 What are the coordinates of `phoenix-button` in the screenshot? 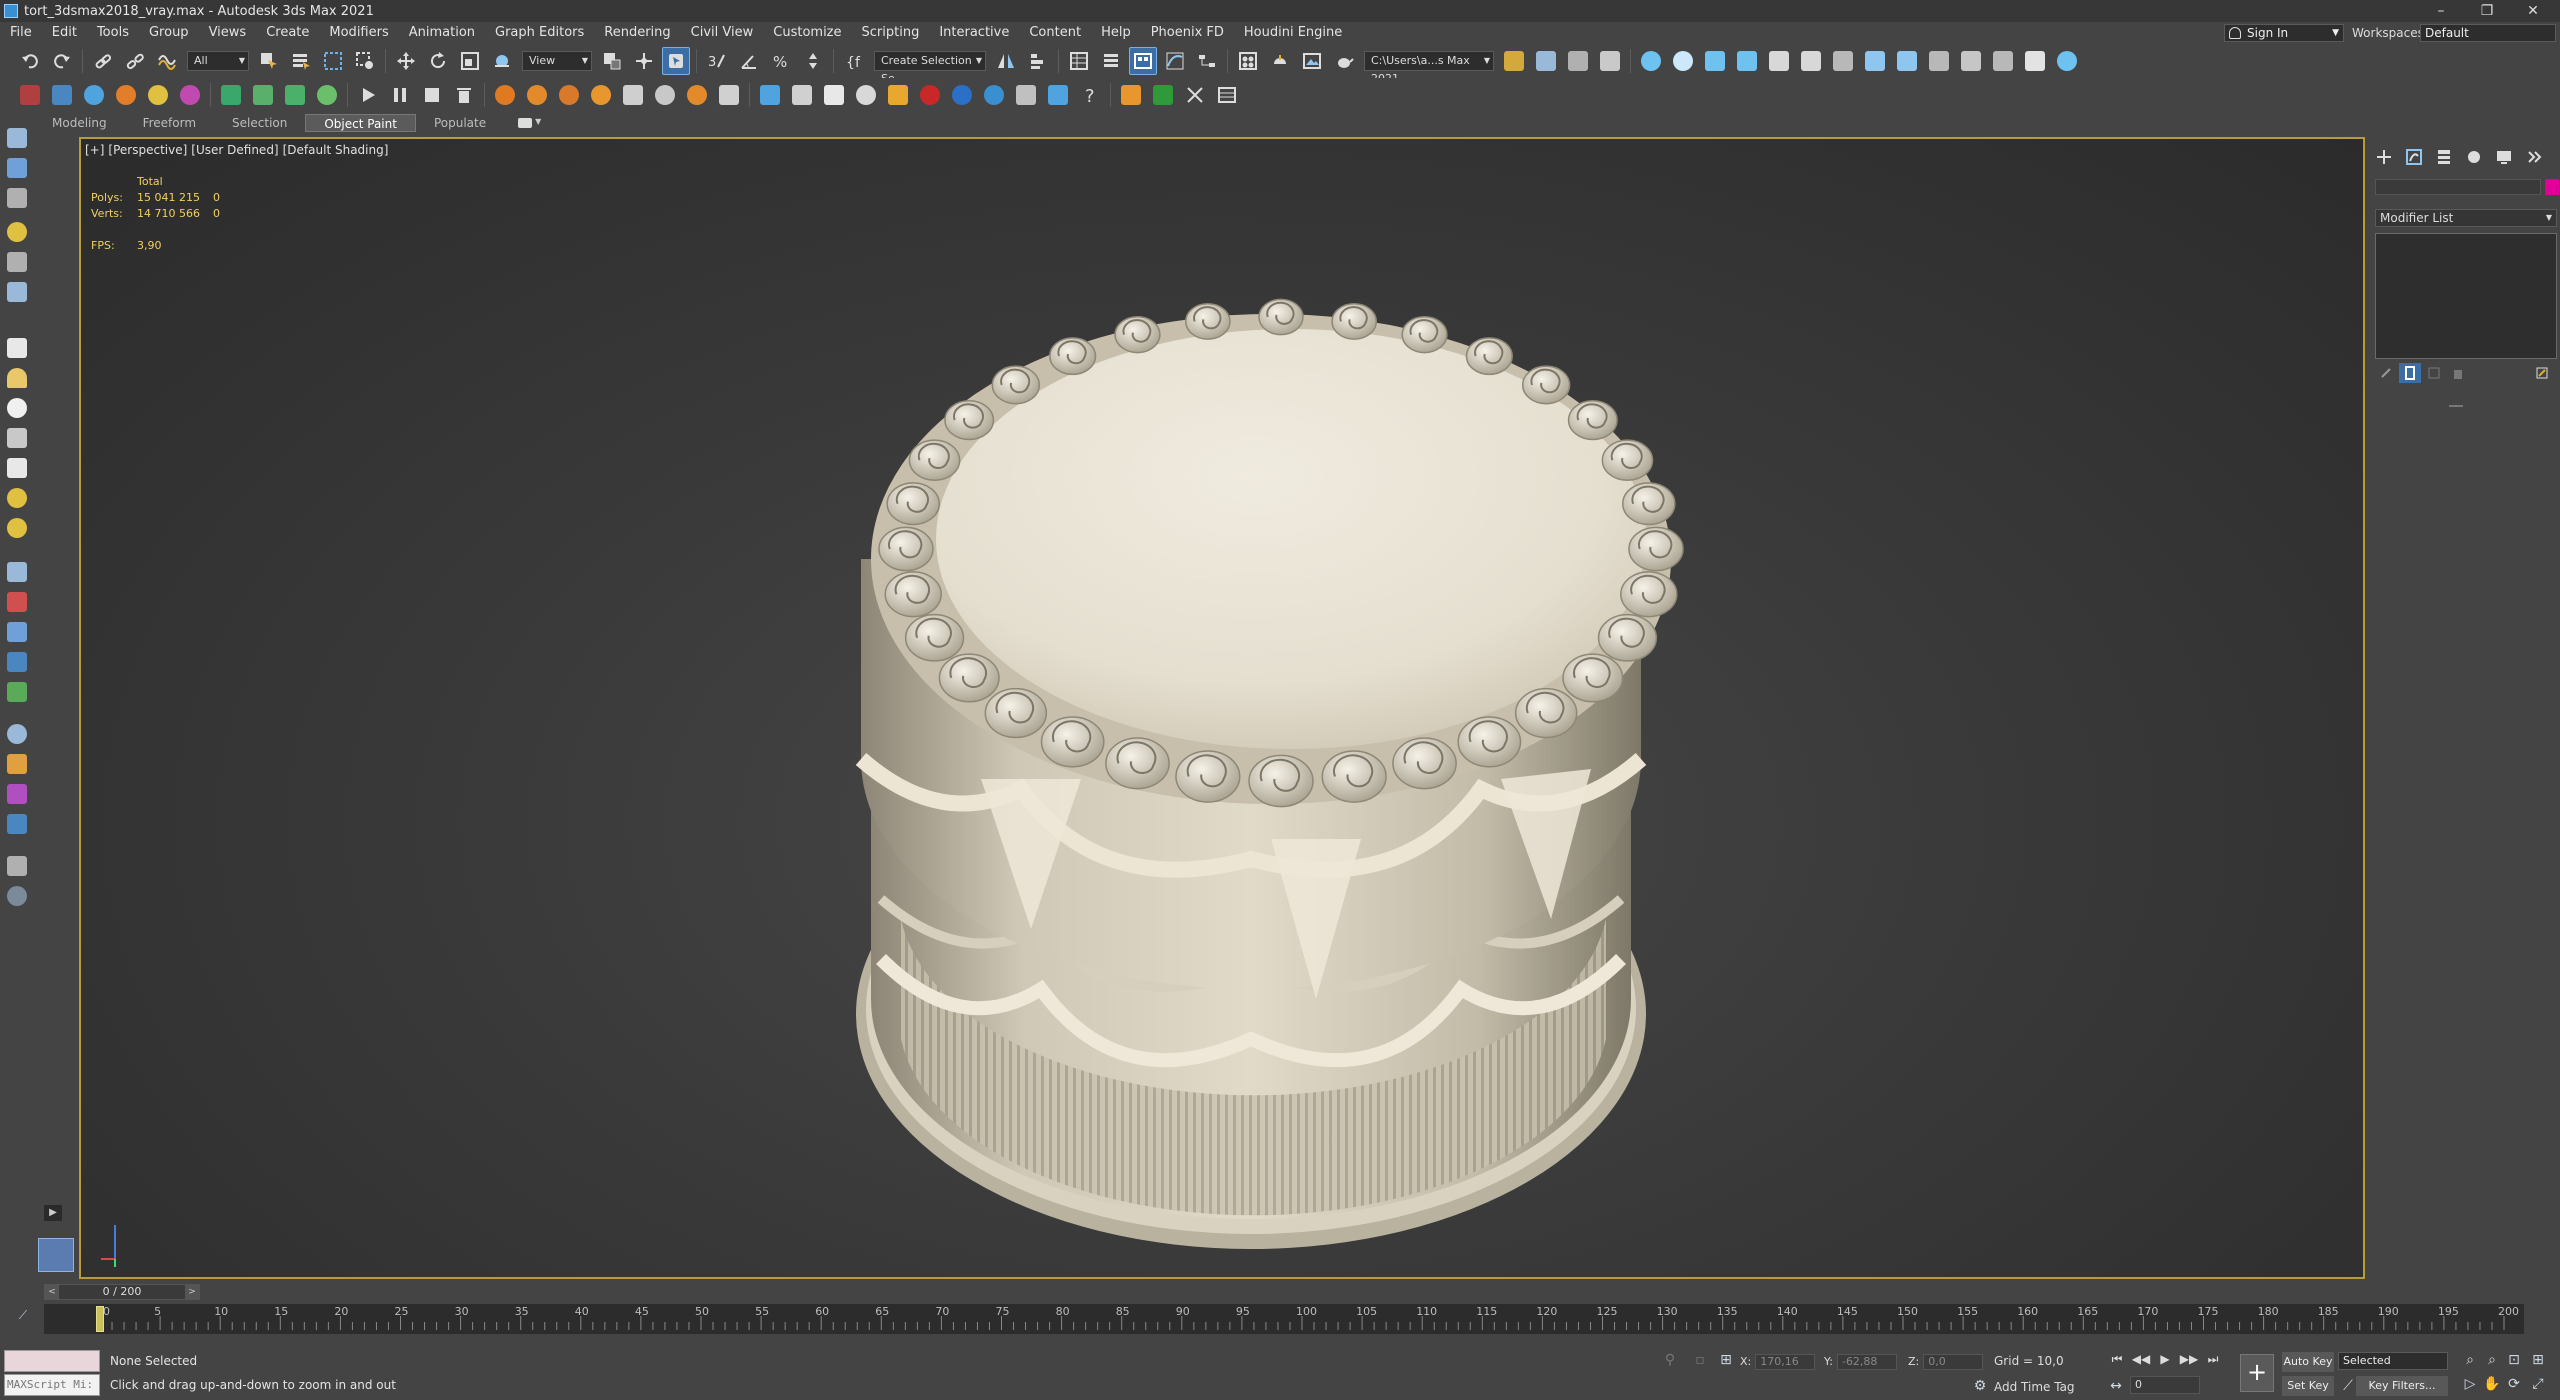 It's located at (1514, 61).